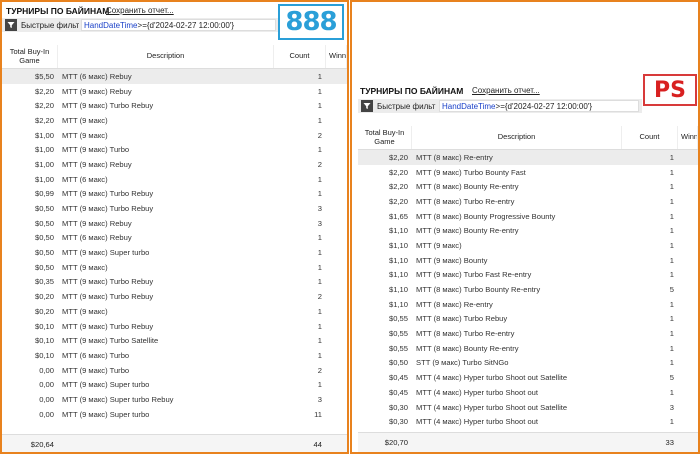 The width and height of the screenshot is (700, 454). Describe the element at coordinates (528, 275) in the screenshot. I see `table-row: $1,10 MTT (9 макс) Turbo Fast Re-entry 1` at that location.